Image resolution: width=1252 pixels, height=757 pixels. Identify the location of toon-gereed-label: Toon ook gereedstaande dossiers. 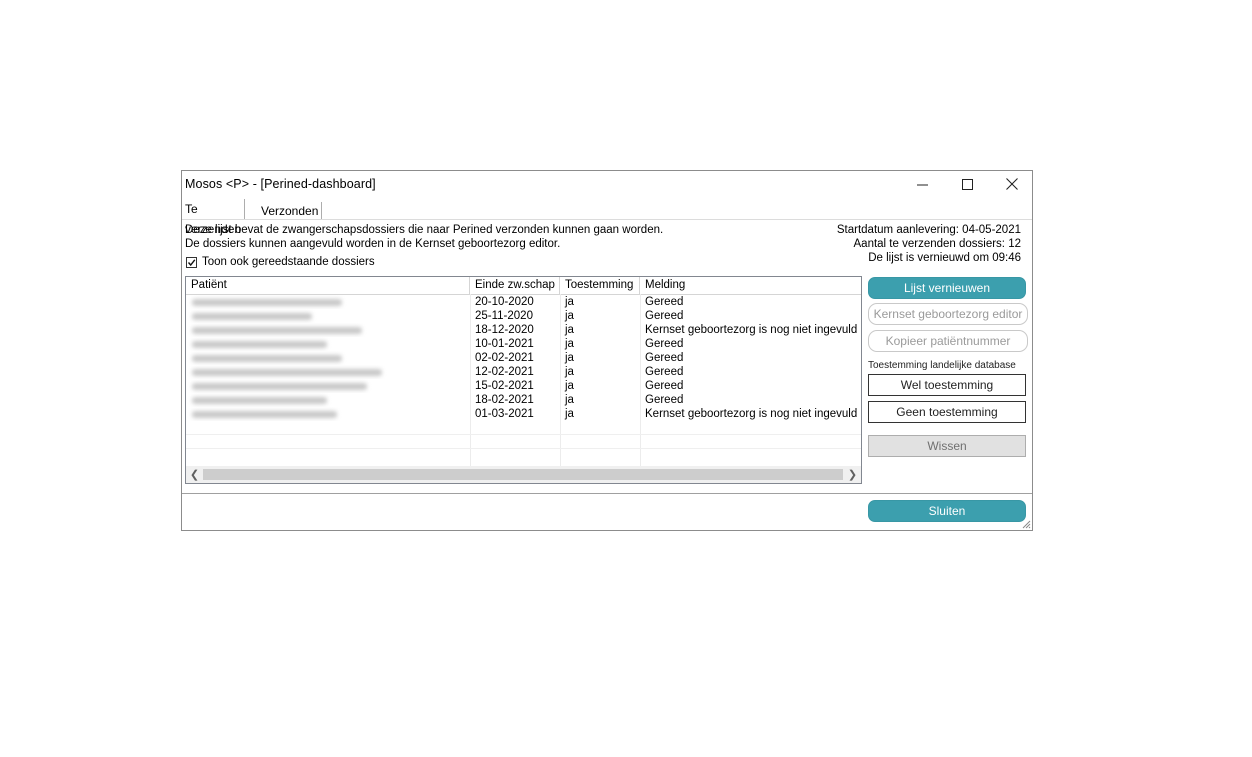
(288, 262).